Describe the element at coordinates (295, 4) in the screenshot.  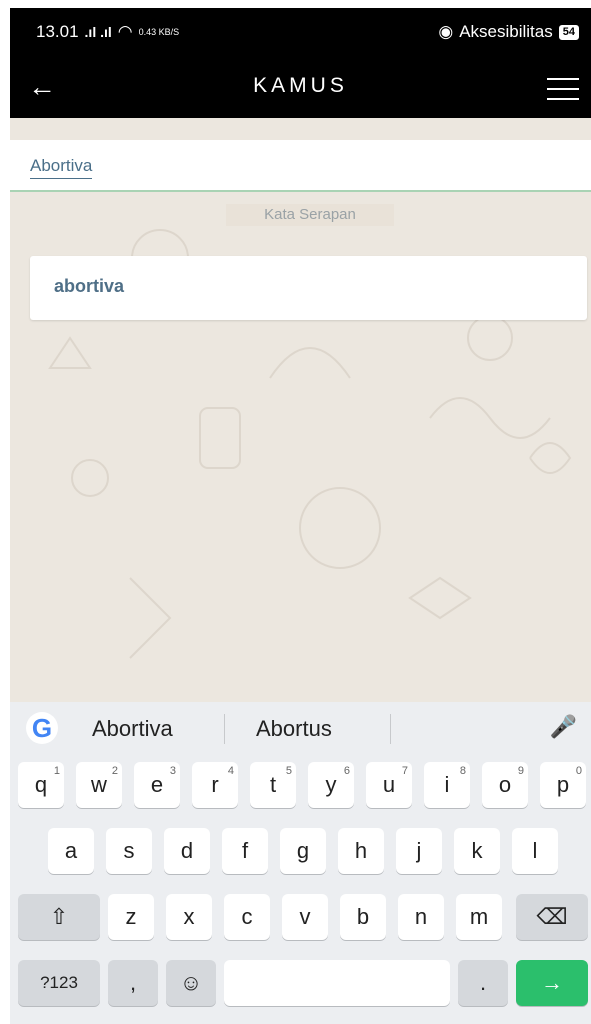
I see `top-strip` at that location.